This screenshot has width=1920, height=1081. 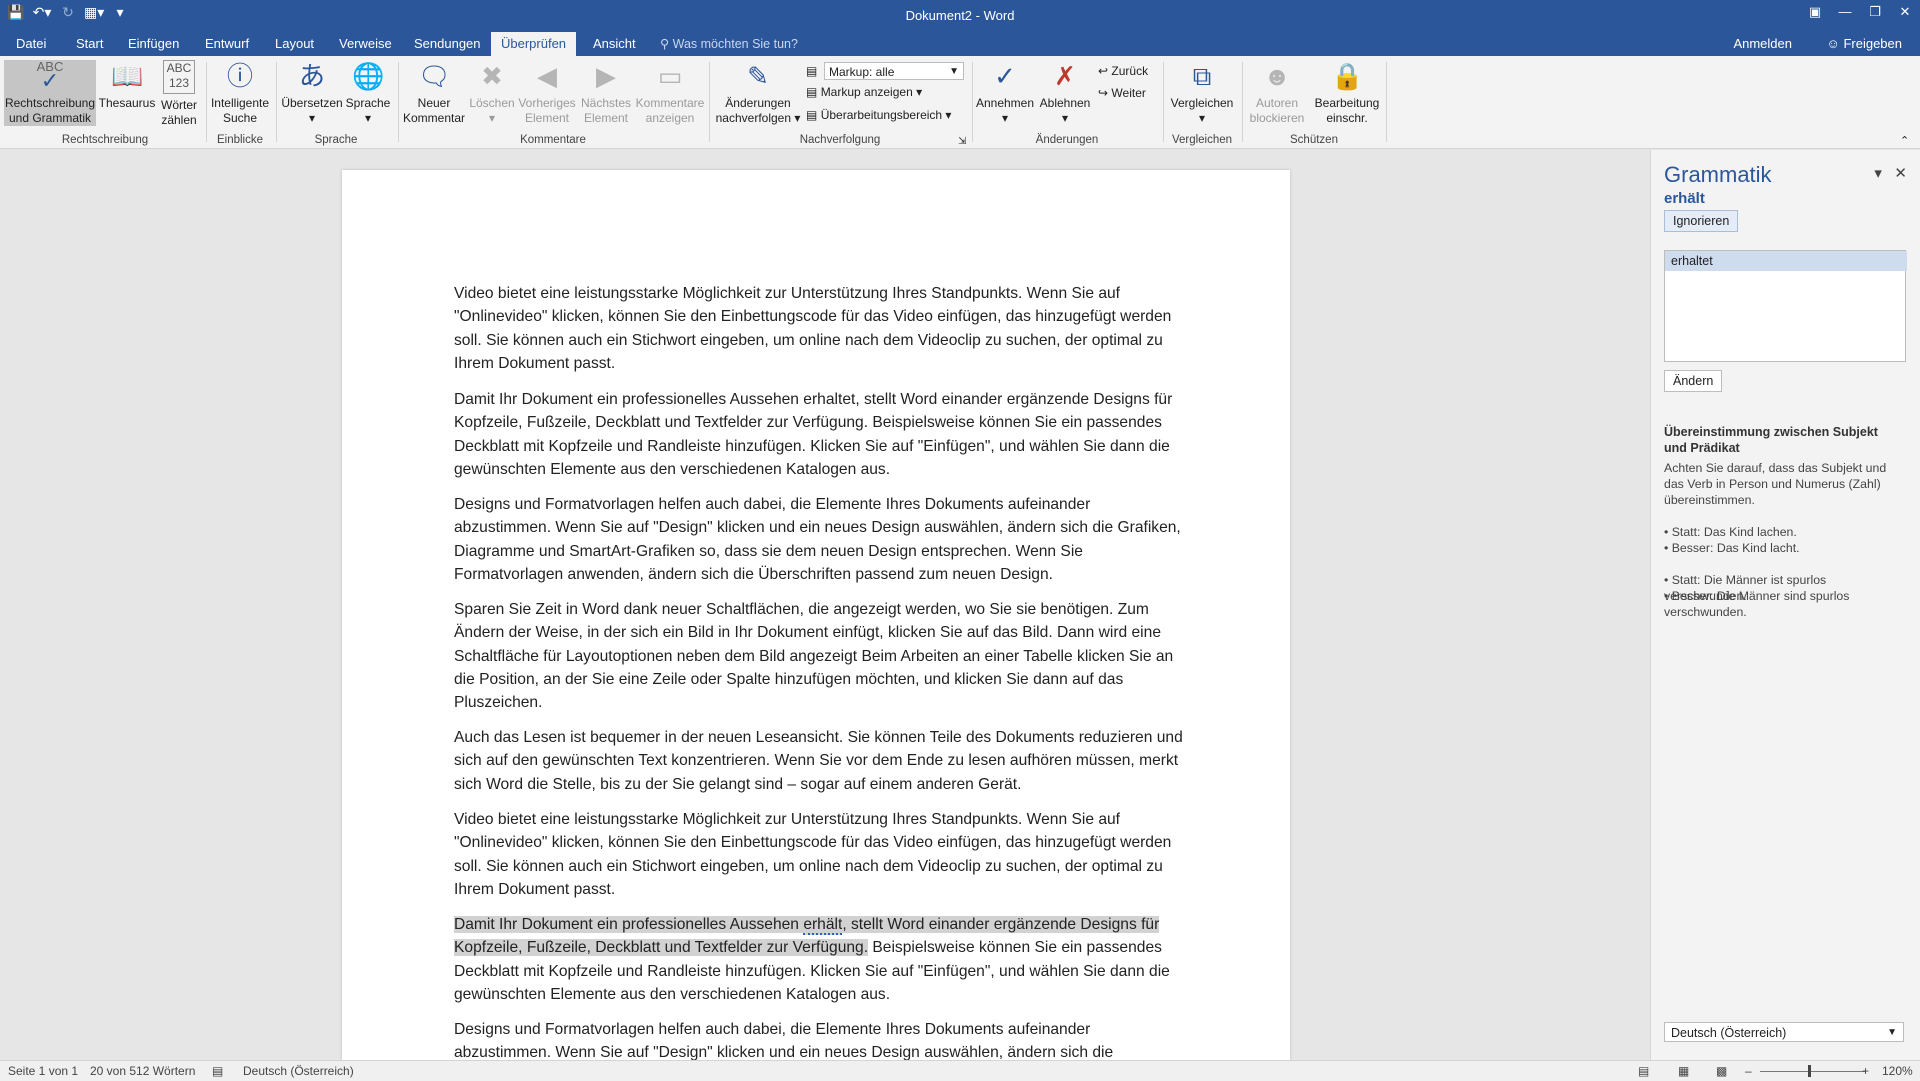 I want to click on zoom-out-icon: –, so click(x=1748, y=1071).